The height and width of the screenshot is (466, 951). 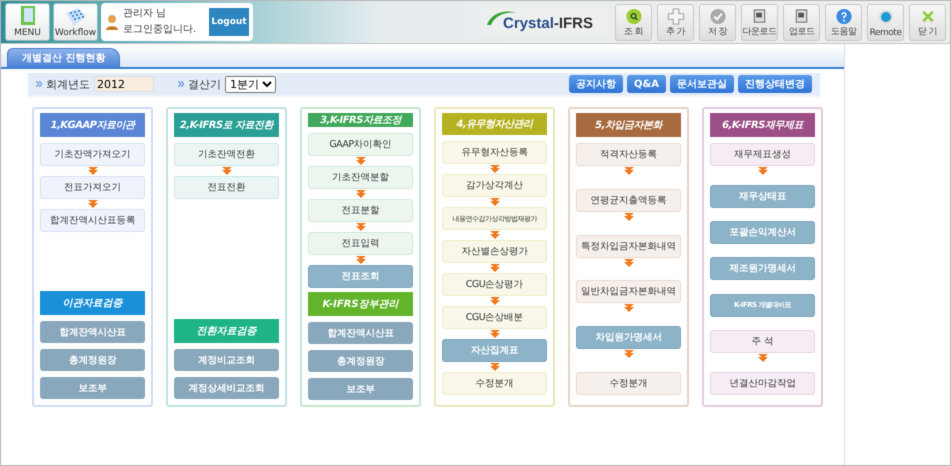 What do you see at coordinates (226, 154) in the screenshot?
I see `step-button: 기초잔액전환` at bounding box center [226, 154].